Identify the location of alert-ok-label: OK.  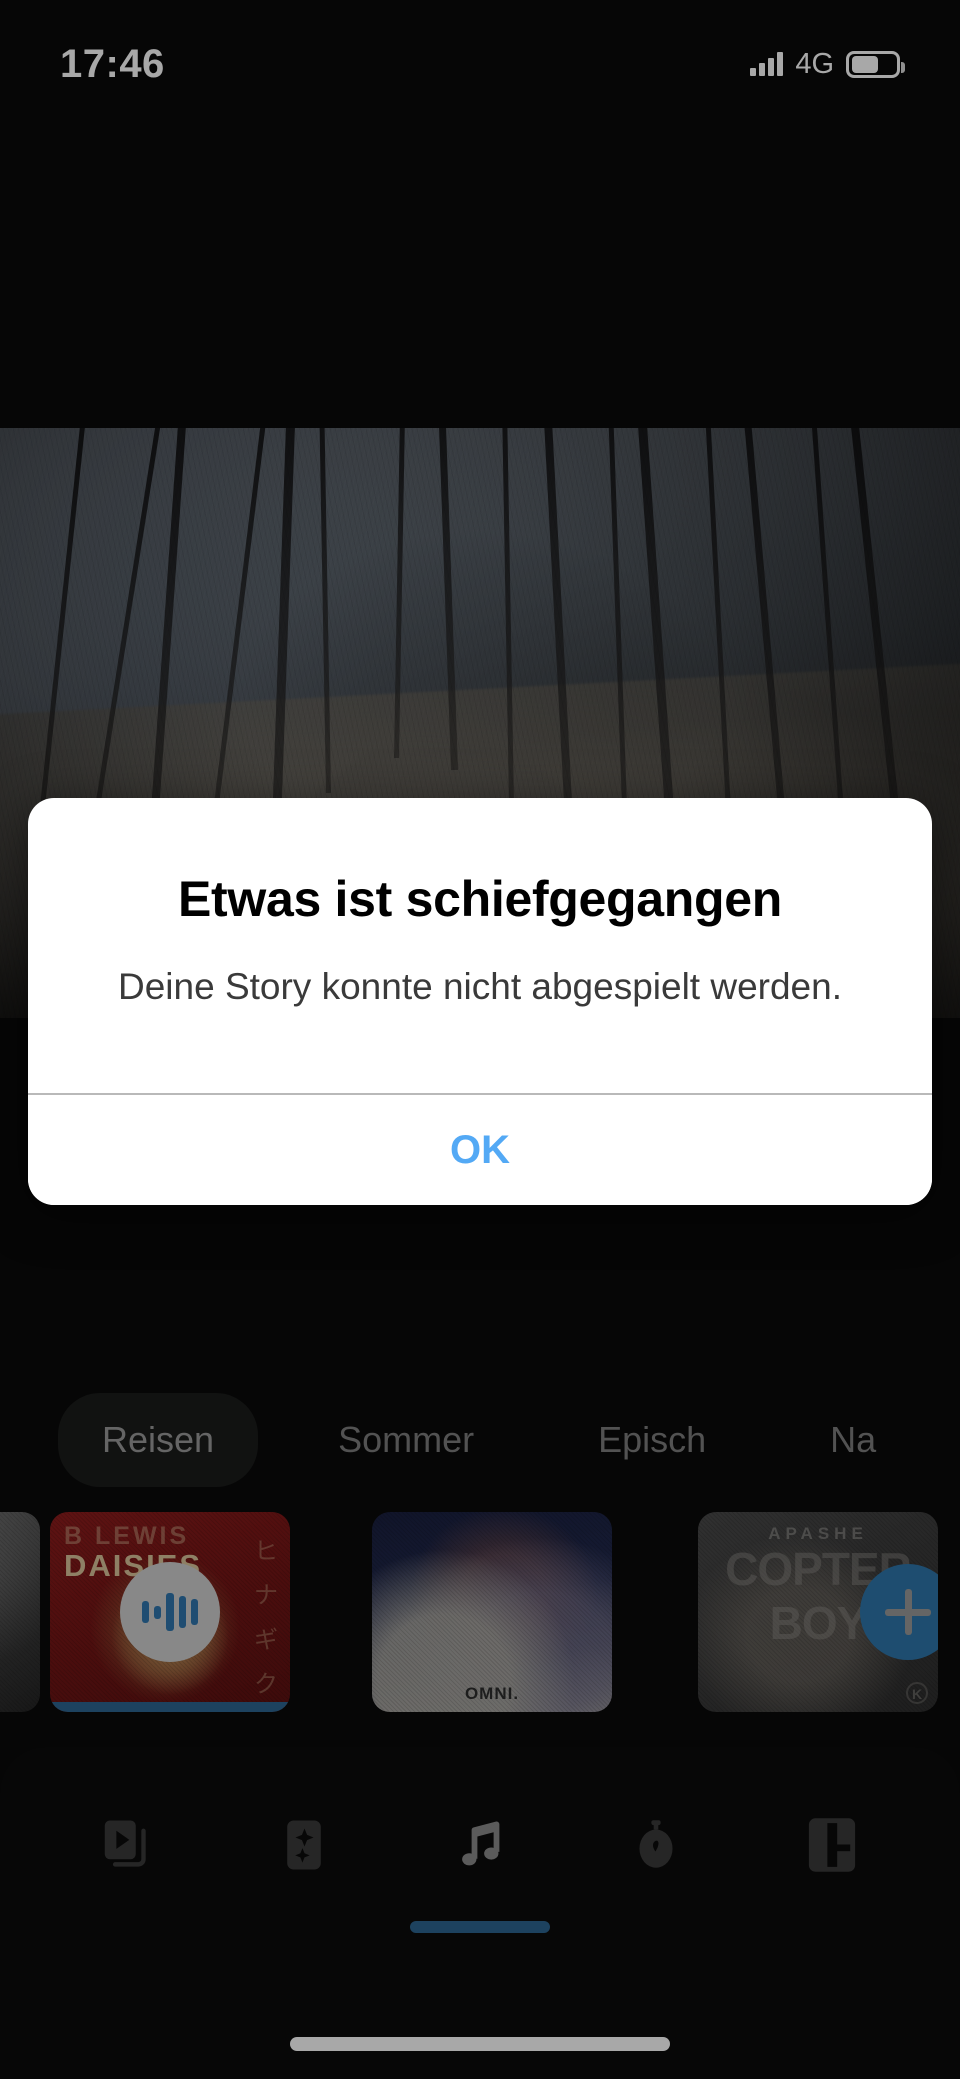
(480, 1149).